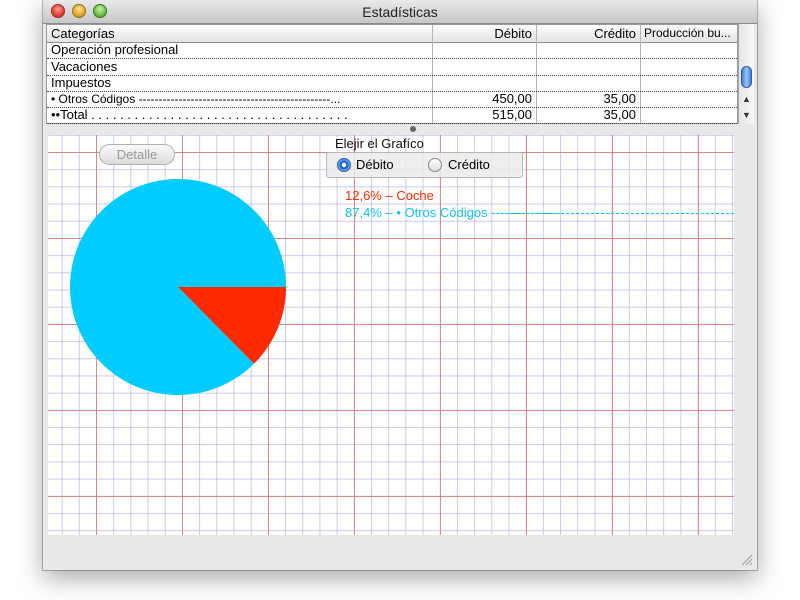 This screenshot has width=800, height=600. I want to click on scroll-up-arrow-icon: ▲, so click(746, 99).